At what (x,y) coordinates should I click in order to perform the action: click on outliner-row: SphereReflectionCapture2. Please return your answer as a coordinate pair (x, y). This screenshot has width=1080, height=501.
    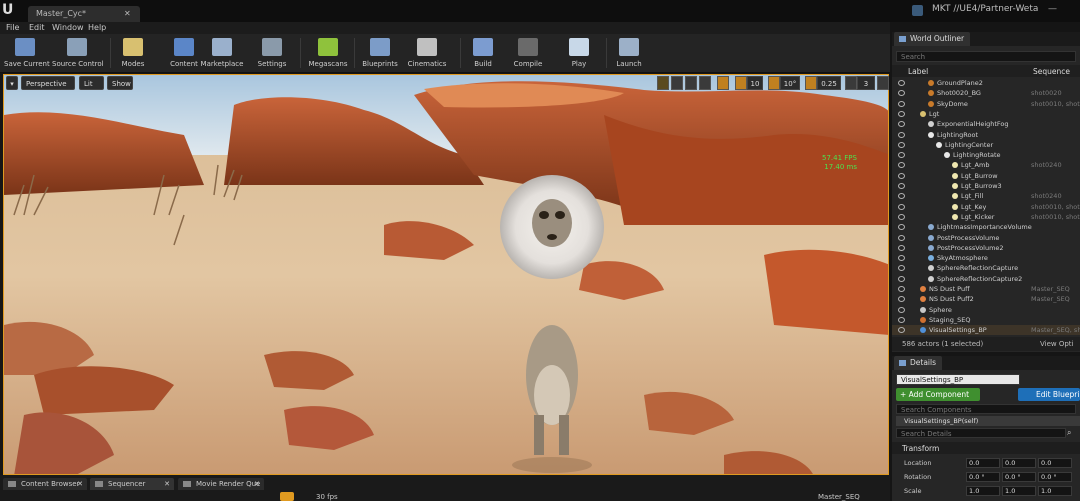
    Looking at the image, I should click on (986, 279).